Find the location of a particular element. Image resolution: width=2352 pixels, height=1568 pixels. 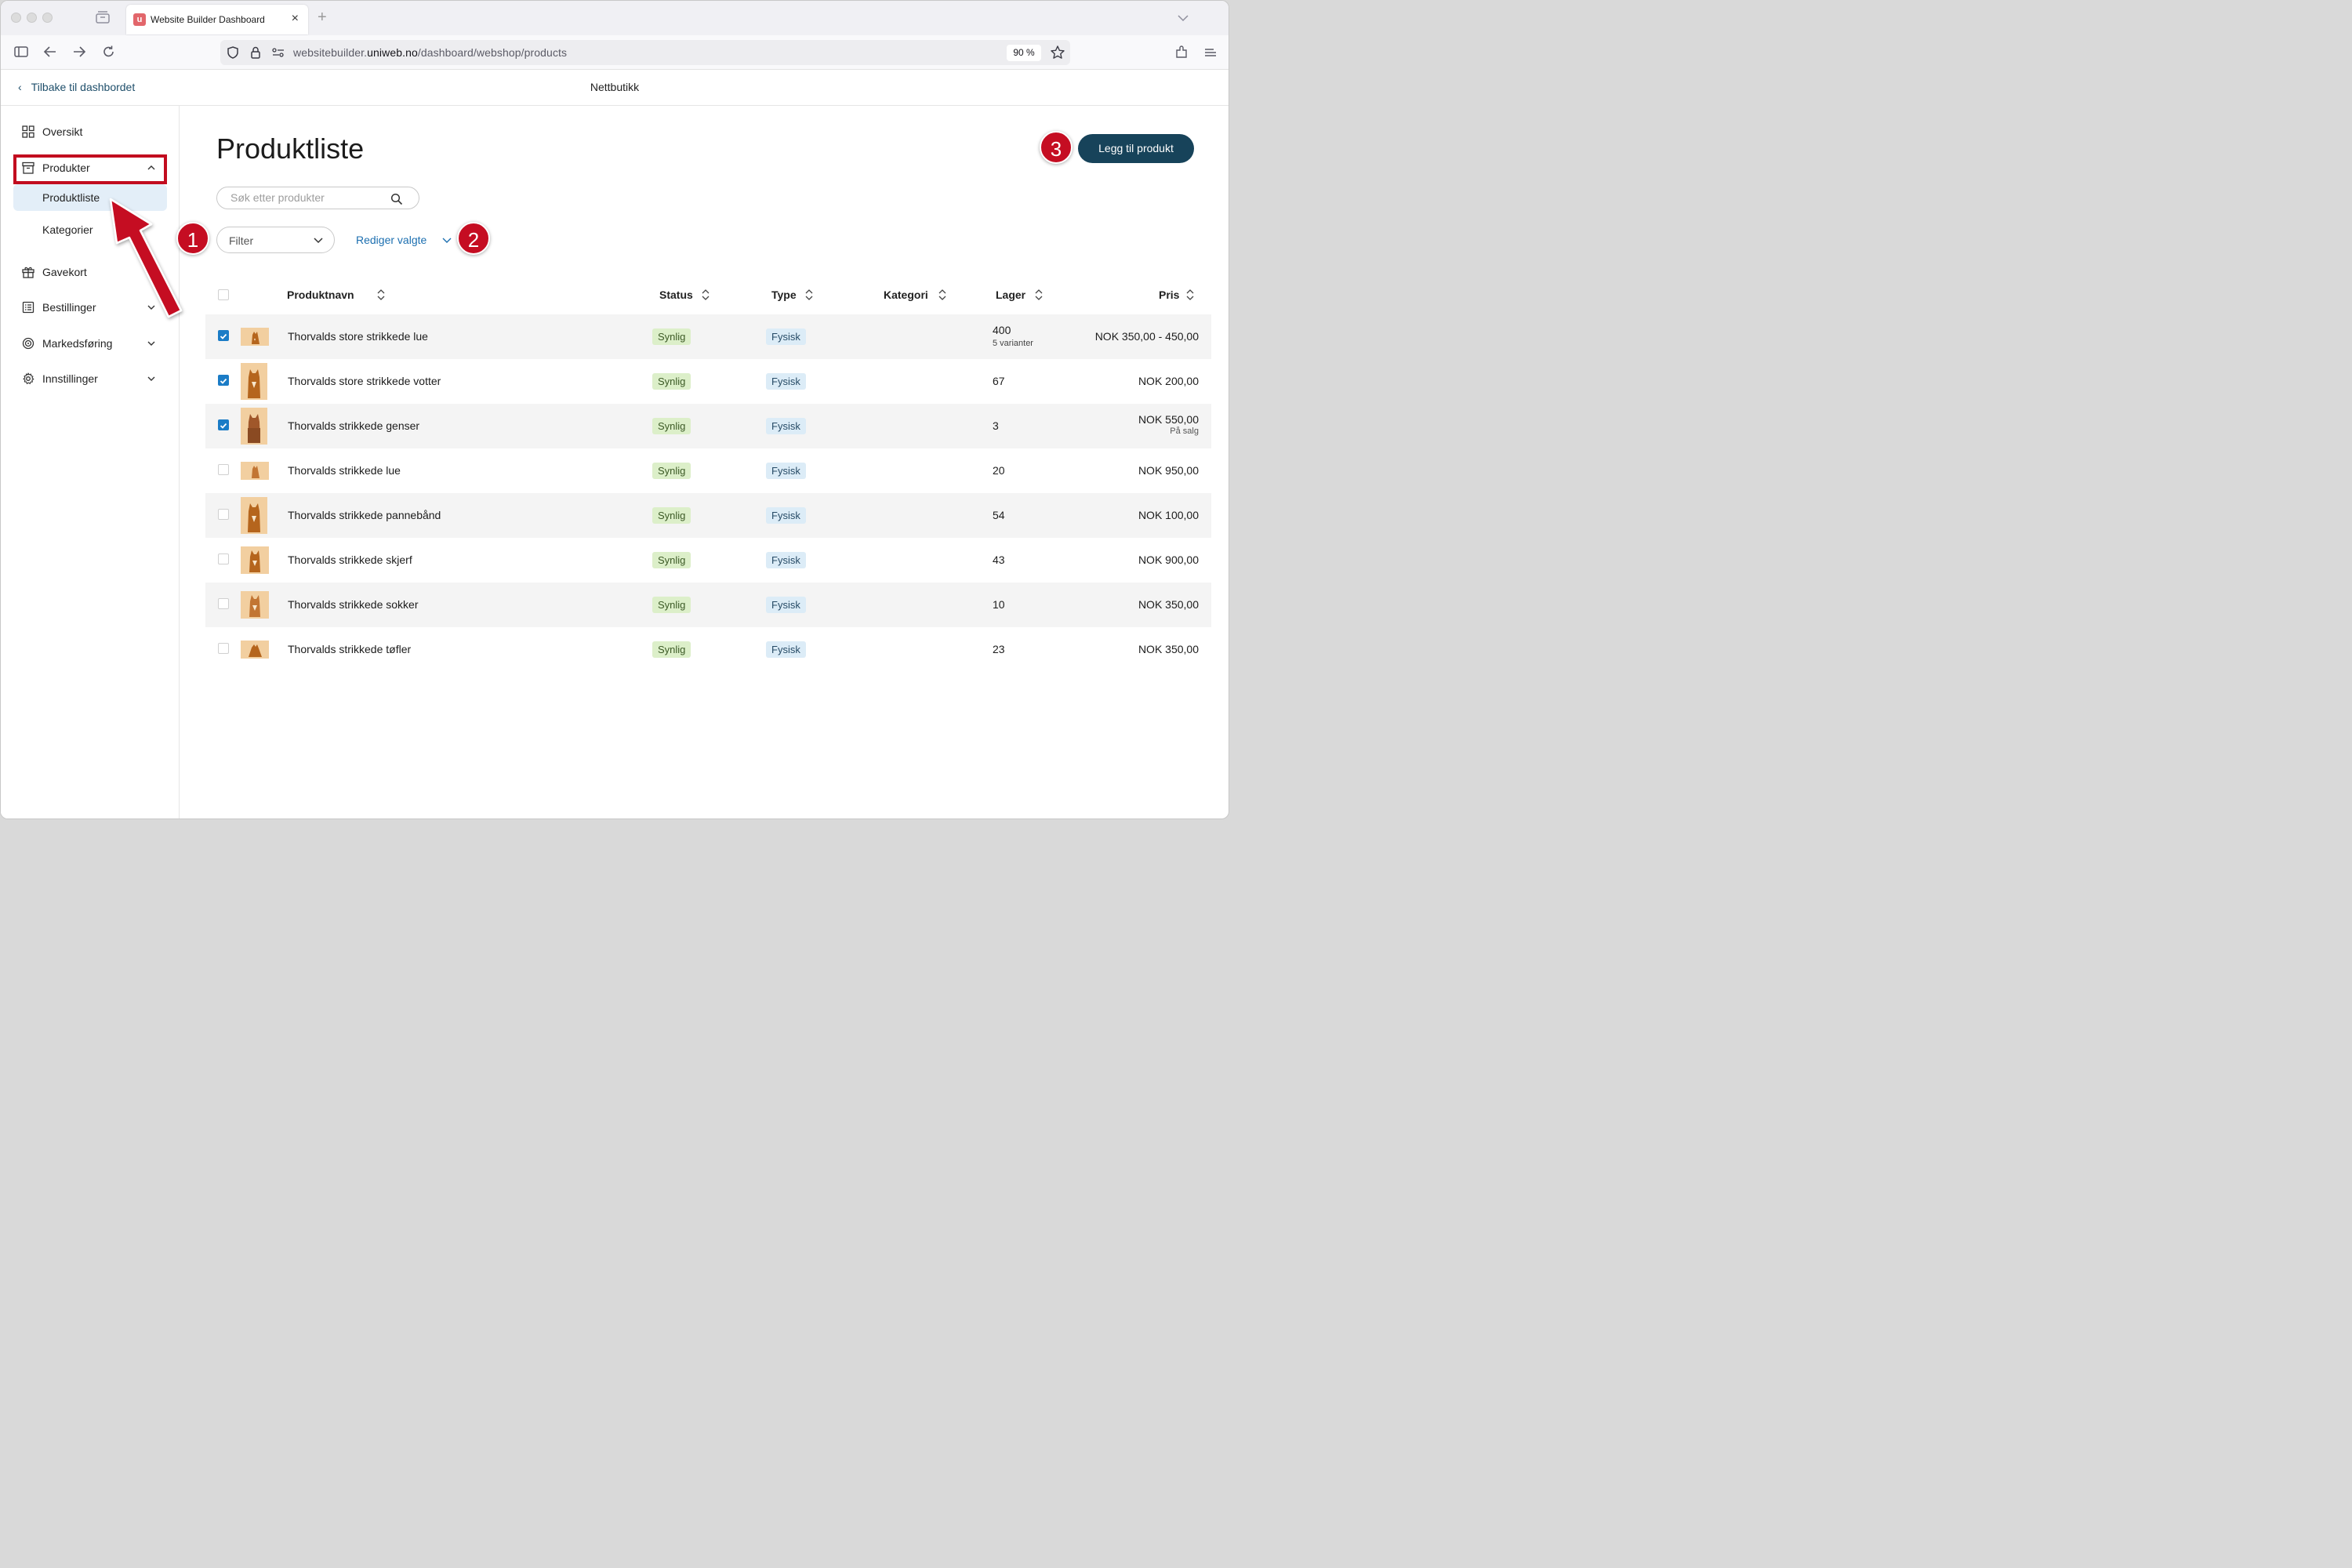

red-arrow-annotation is located at coordinates (146, 258).